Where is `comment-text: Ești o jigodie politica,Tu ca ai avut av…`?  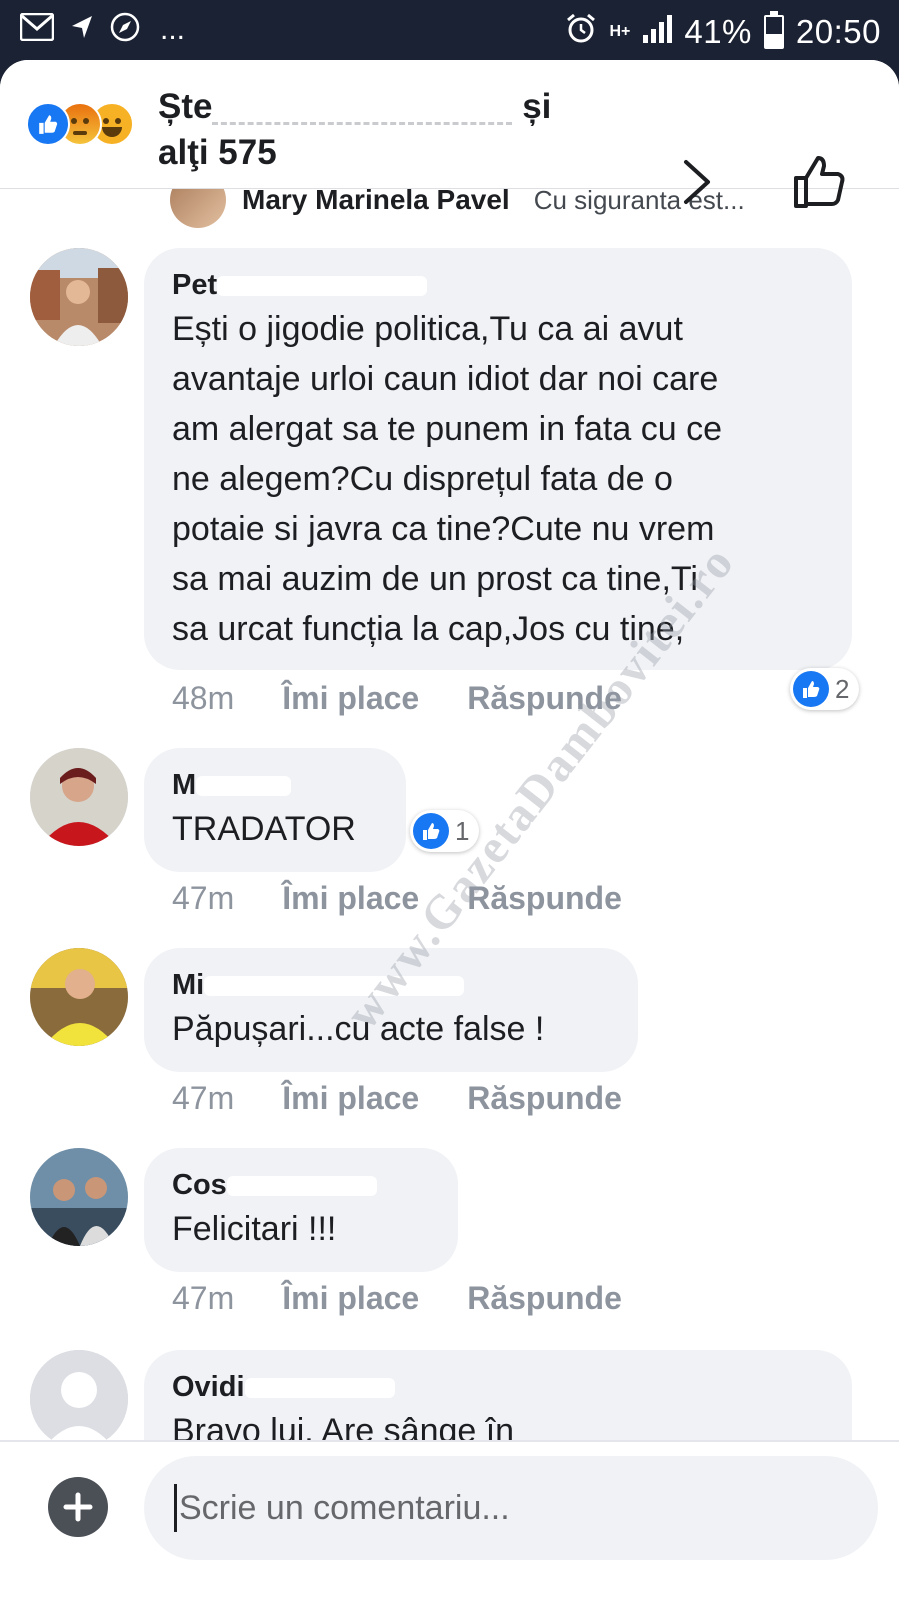 comment-text: Ești o jigodie politica,Tu ca ai avut av… is located at coordinates (447, 479).